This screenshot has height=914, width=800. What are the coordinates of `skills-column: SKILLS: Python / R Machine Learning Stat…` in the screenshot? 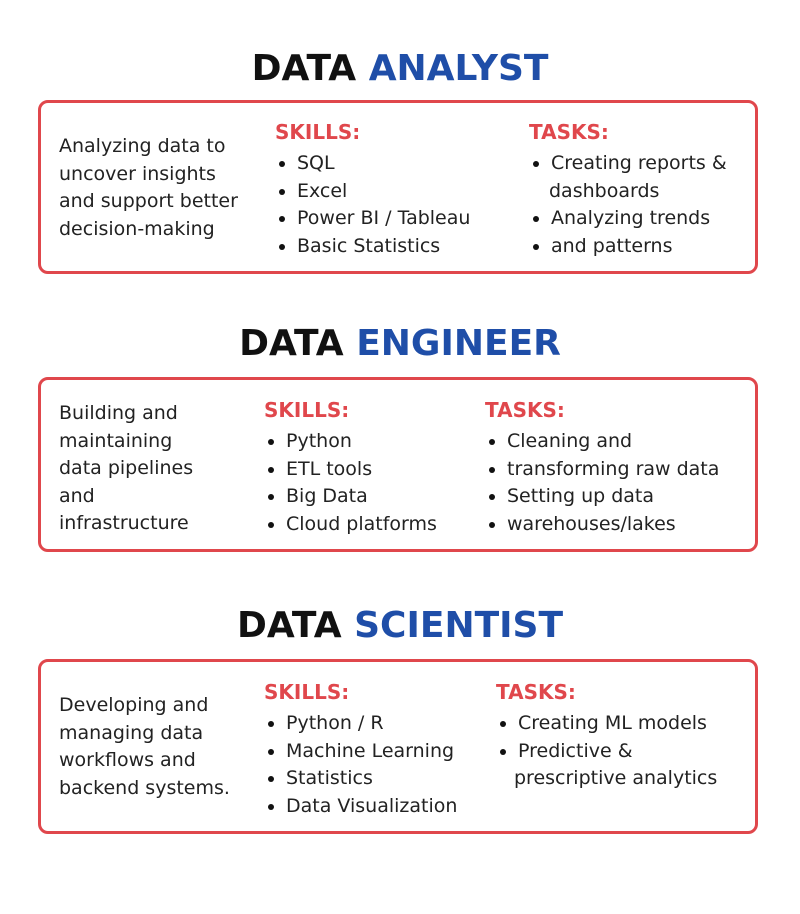 It's located at (376, 750).